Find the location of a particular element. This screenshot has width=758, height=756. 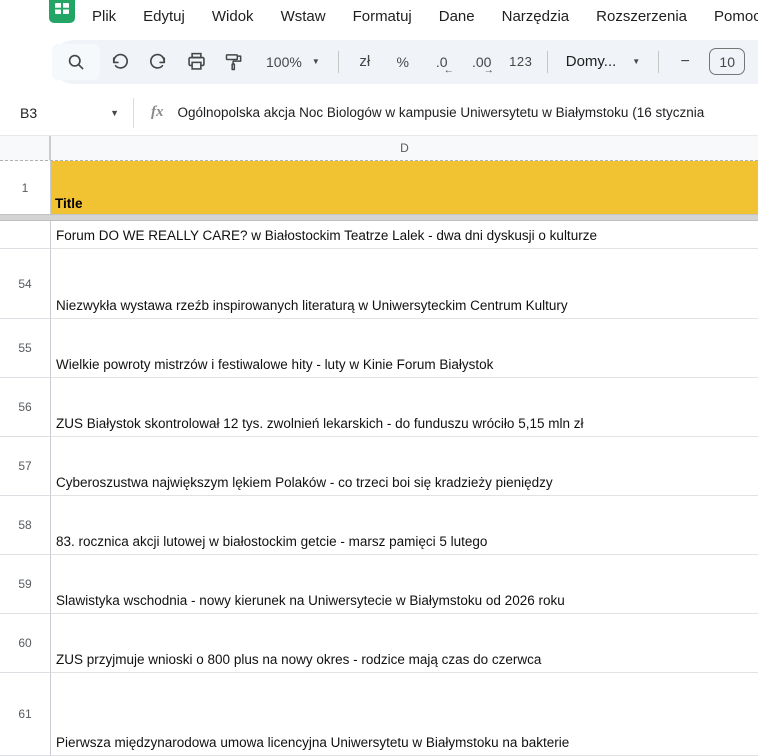

redo-button is located at coordinates (158, 62).